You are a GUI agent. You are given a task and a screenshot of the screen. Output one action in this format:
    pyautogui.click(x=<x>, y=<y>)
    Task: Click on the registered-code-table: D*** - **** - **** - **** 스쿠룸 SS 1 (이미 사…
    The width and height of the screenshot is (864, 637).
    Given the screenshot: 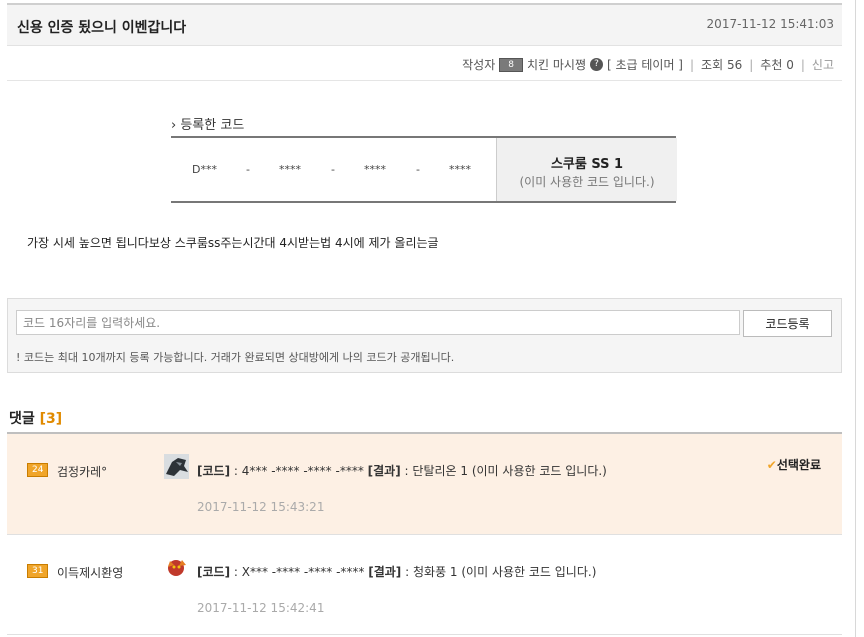 What is the action you would take?
    pyautogui.click(x=424, y=169)
    